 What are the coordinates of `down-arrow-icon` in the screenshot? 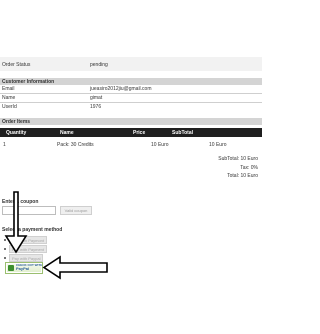 It's located at (16, 222).